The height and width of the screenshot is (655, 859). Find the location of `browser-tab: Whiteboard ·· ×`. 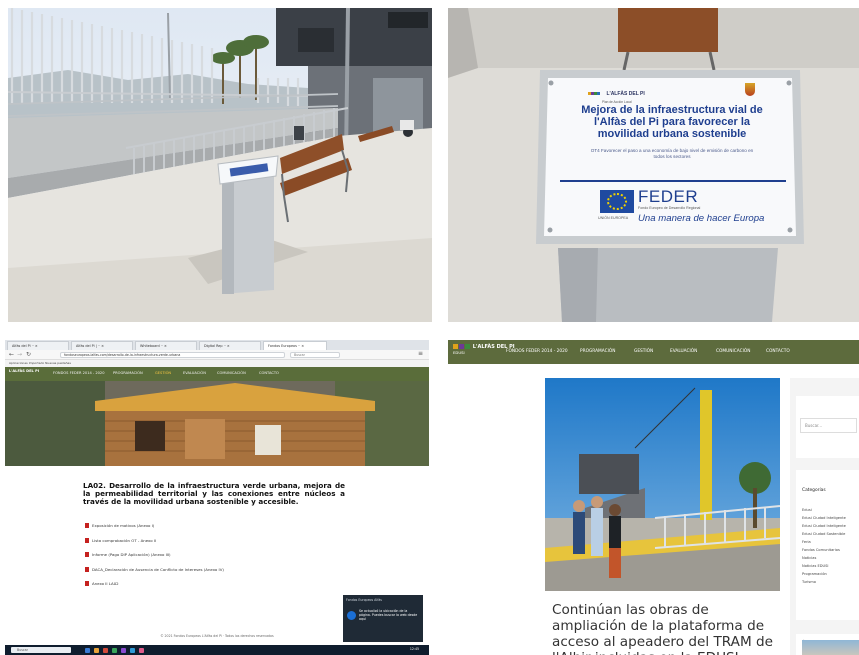

browser-tab: Whiteboard ·· × is located at coordinates (166, 345).